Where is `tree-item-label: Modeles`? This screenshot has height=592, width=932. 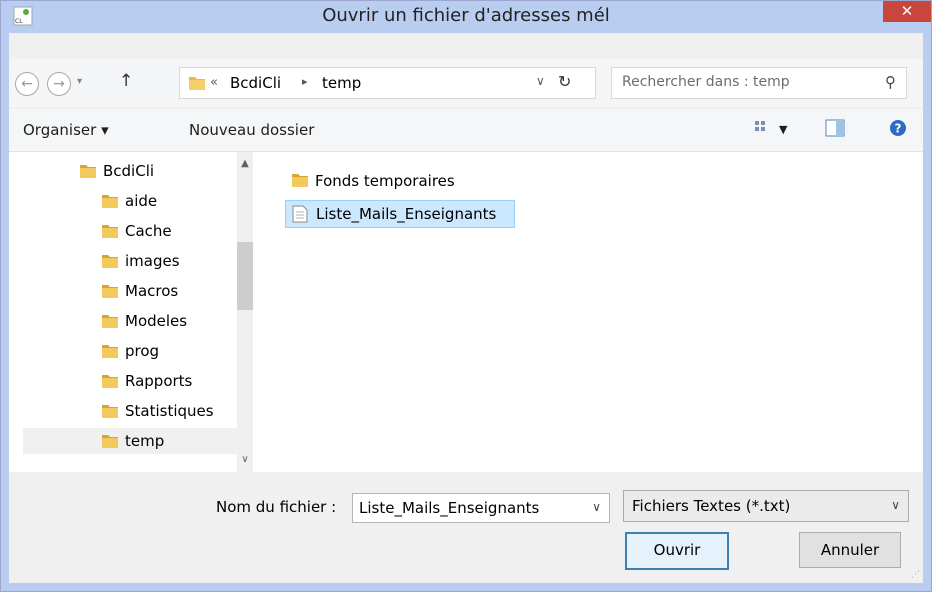
tree-item-label: Modeles is located at coordinates (156, 321).